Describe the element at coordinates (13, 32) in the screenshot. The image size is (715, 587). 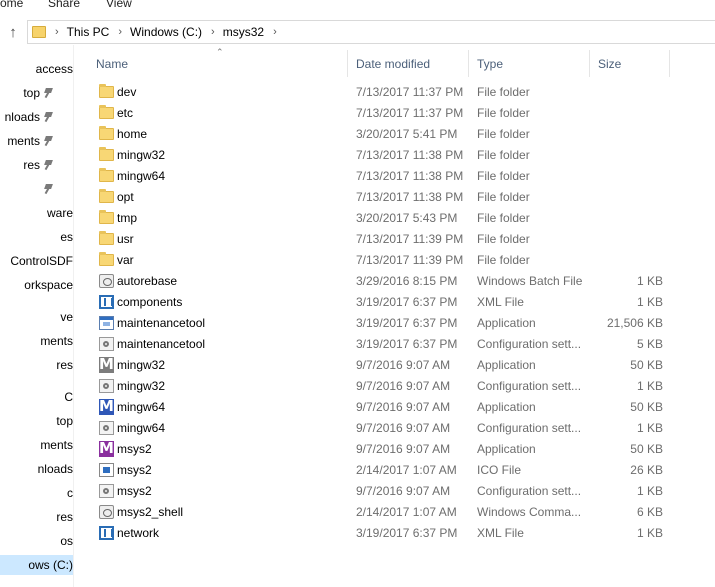
I see `up-arrow-icon: ↑` at that location.